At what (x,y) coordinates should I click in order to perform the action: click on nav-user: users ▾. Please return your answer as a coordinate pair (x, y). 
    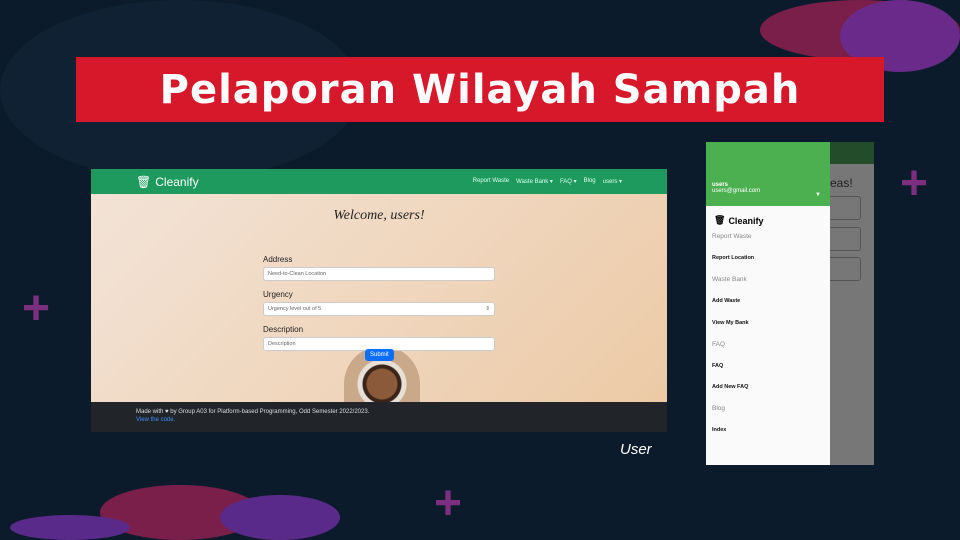
    Looking at the image, I should click on (612, 181).